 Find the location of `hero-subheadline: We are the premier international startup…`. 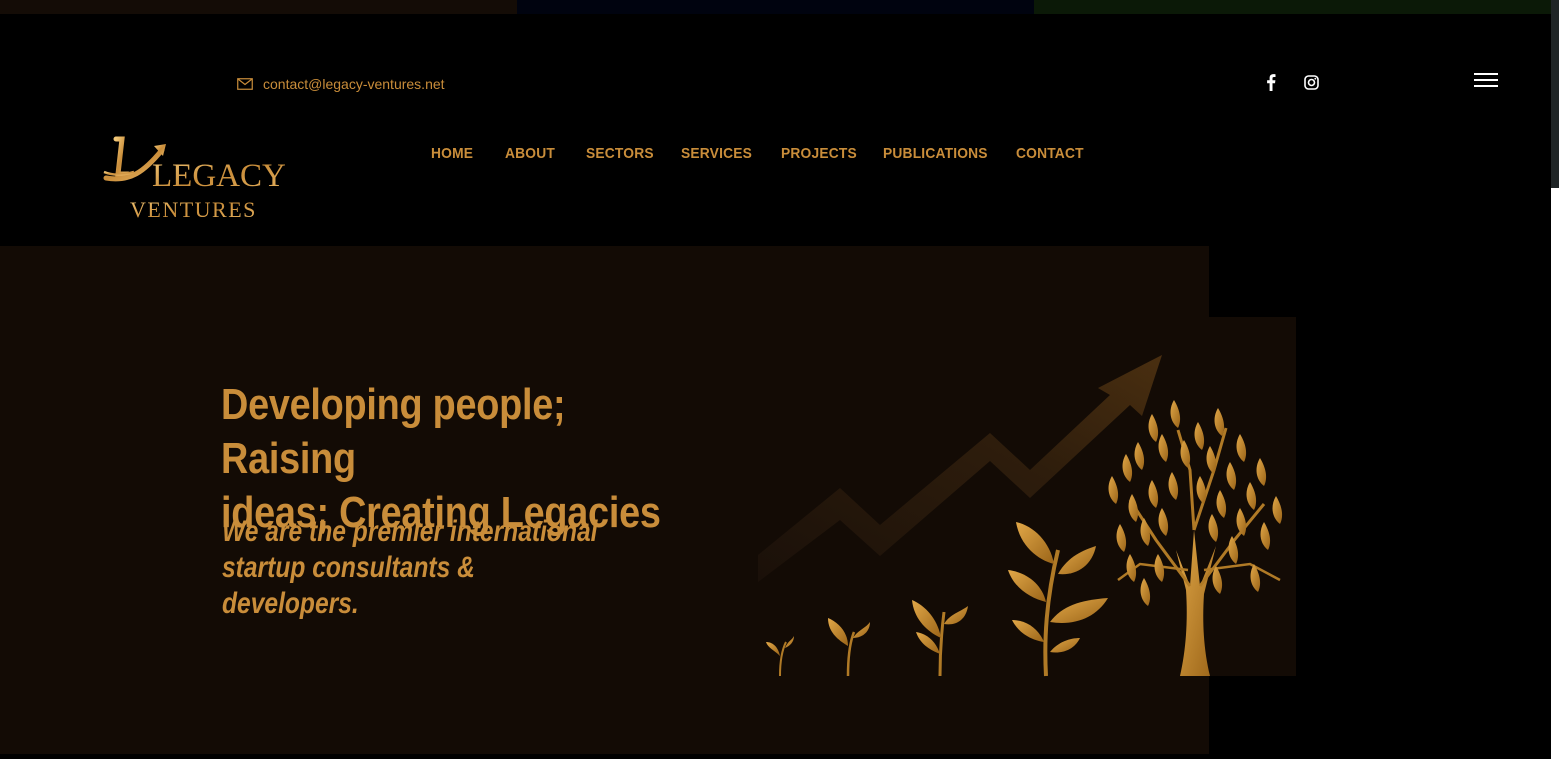

hero-subheadline: We are the premier international startup… is located at coordinates (414, 568).